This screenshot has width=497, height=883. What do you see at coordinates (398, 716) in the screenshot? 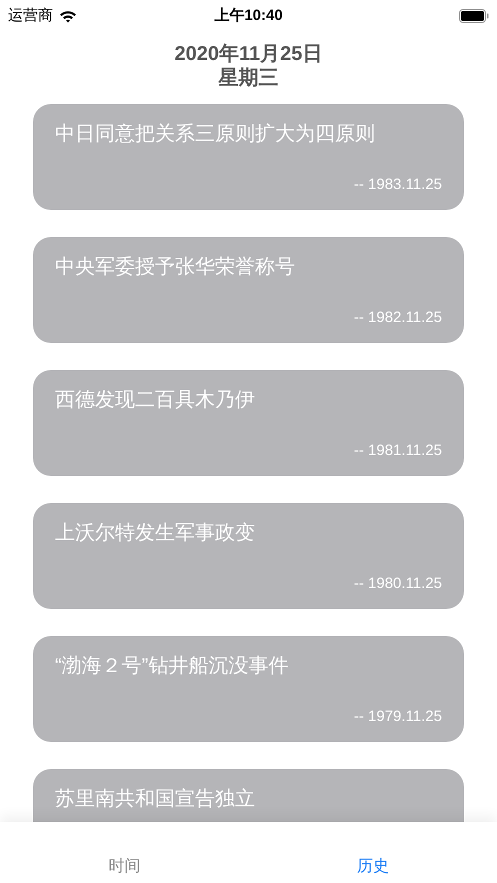
I see `event-date: -- 1979.11.25` at bounding box center [398, 716].